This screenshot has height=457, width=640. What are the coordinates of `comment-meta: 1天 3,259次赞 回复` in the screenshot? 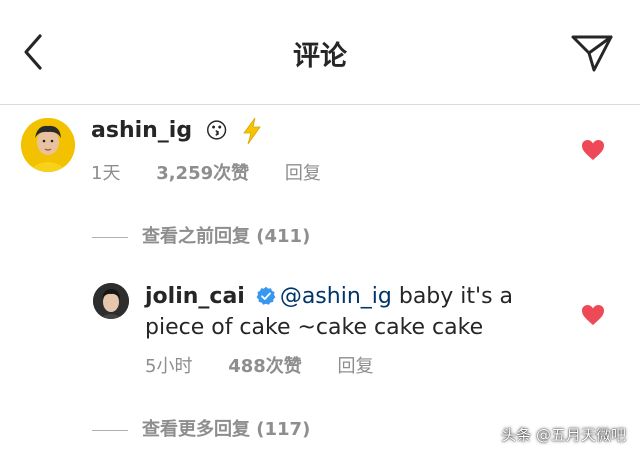 It's located at (221, 172).